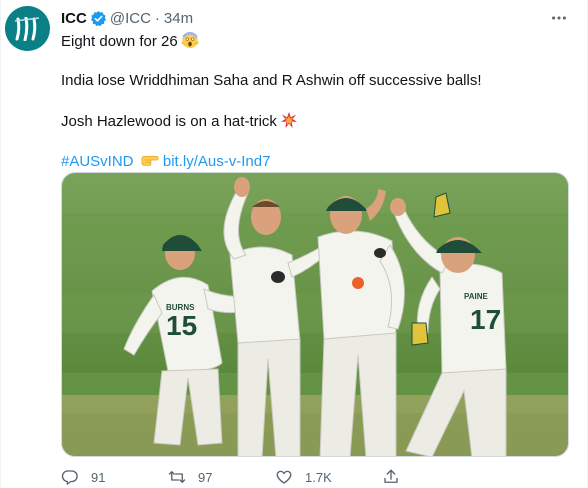  Describe the element at coordinates (217, 161) in the screenshot. I see `url-link: bit.ly/Aus-v-Ind7` at that location.